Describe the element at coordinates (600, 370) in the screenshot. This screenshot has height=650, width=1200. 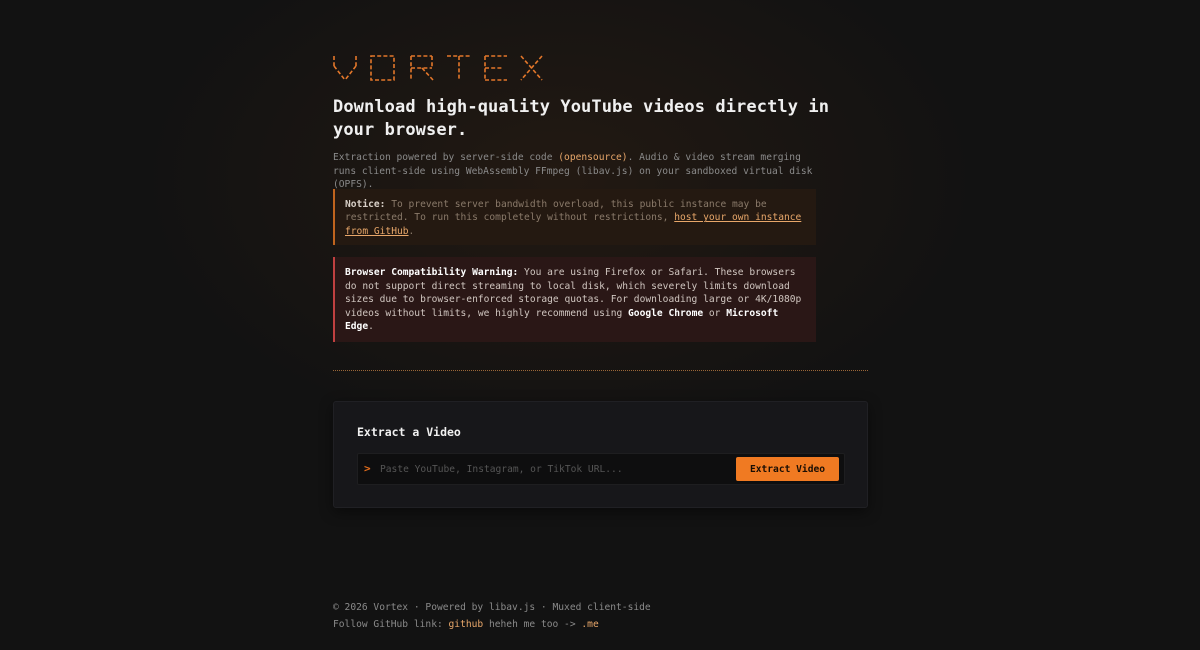
I see `section-divider` at that location.